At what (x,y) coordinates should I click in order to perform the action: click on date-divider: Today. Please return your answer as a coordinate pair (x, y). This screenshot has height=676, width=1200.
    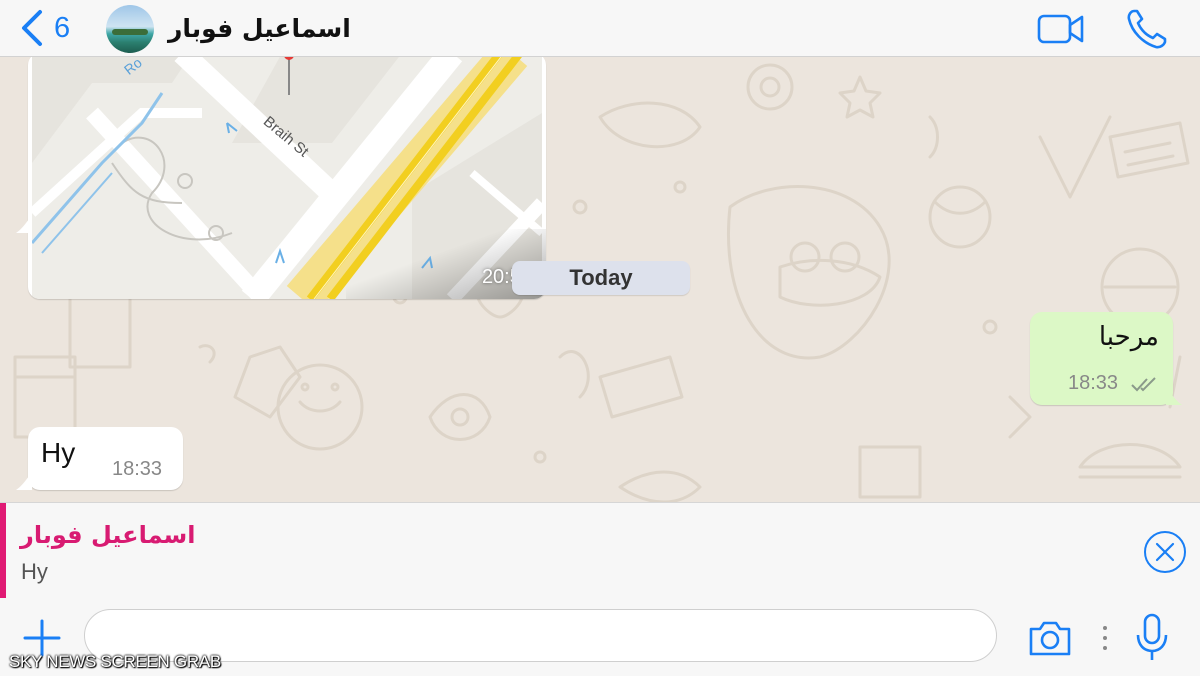
    Looking at the image, I should click on (601, 278).